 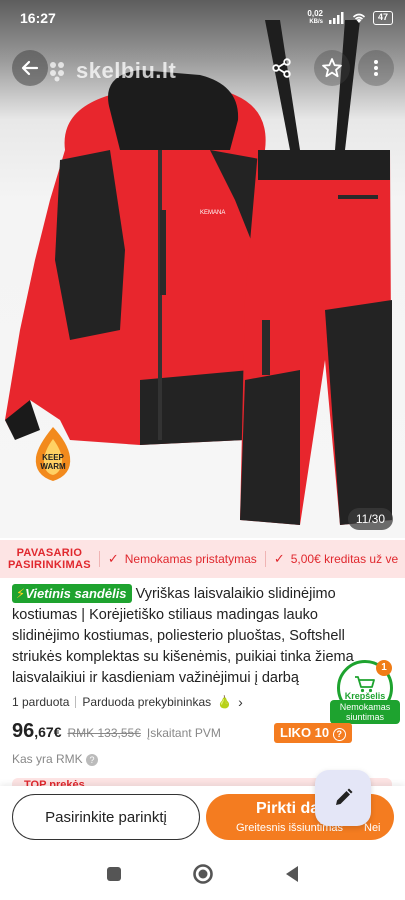 I want to click on status-icons: 0,02 KB/s 47, so click(x=350, y=18).